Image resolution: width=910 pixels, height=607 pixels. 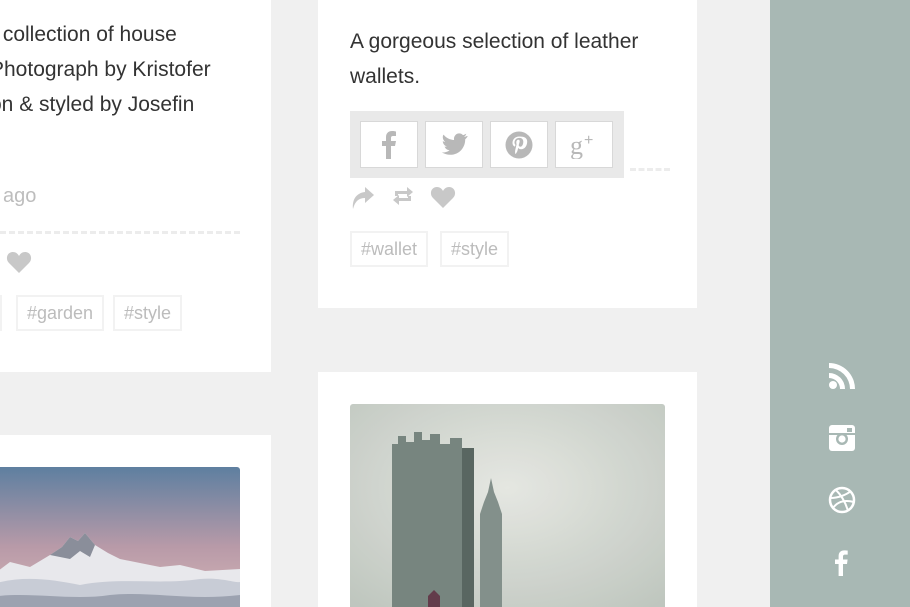 I want to click on tag-partial, so click(x=1, y=313).